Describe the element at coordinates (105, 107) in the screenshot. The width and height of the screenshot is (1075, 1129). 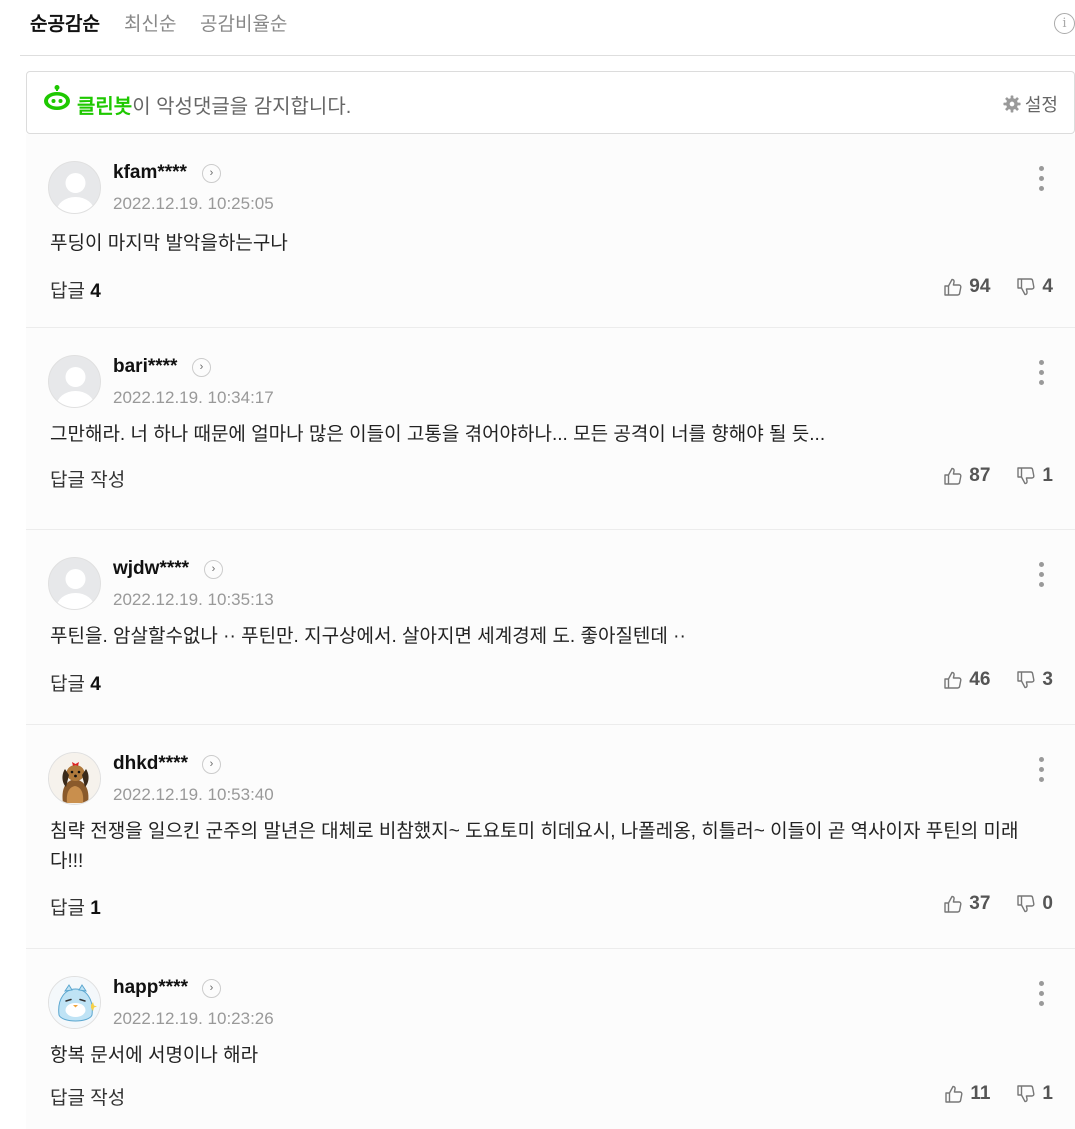
I see `cleanbot-brand: 클린봇` at that location.